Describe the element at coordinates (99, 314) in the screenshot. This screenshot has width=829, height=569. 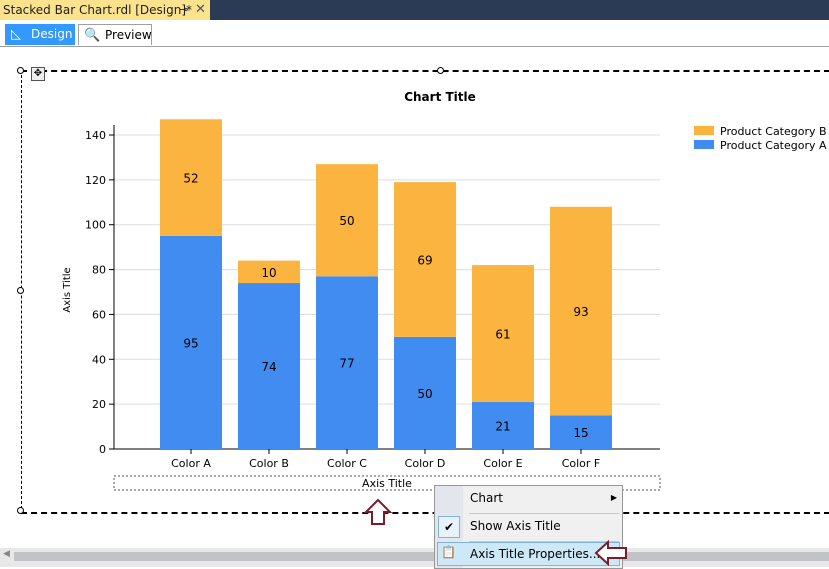
I see `y-tick-label: 60` at that location.